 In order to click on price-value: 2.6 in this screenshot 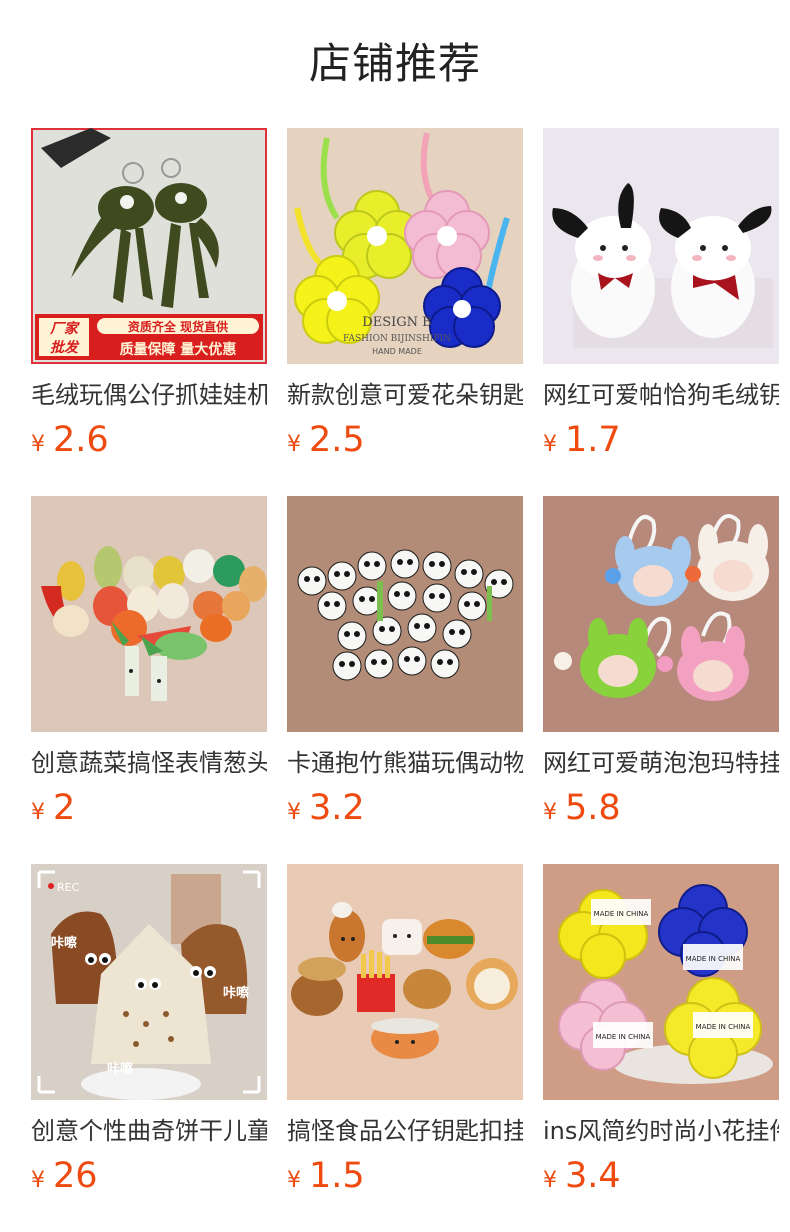, I will do `click(81, 440)`.